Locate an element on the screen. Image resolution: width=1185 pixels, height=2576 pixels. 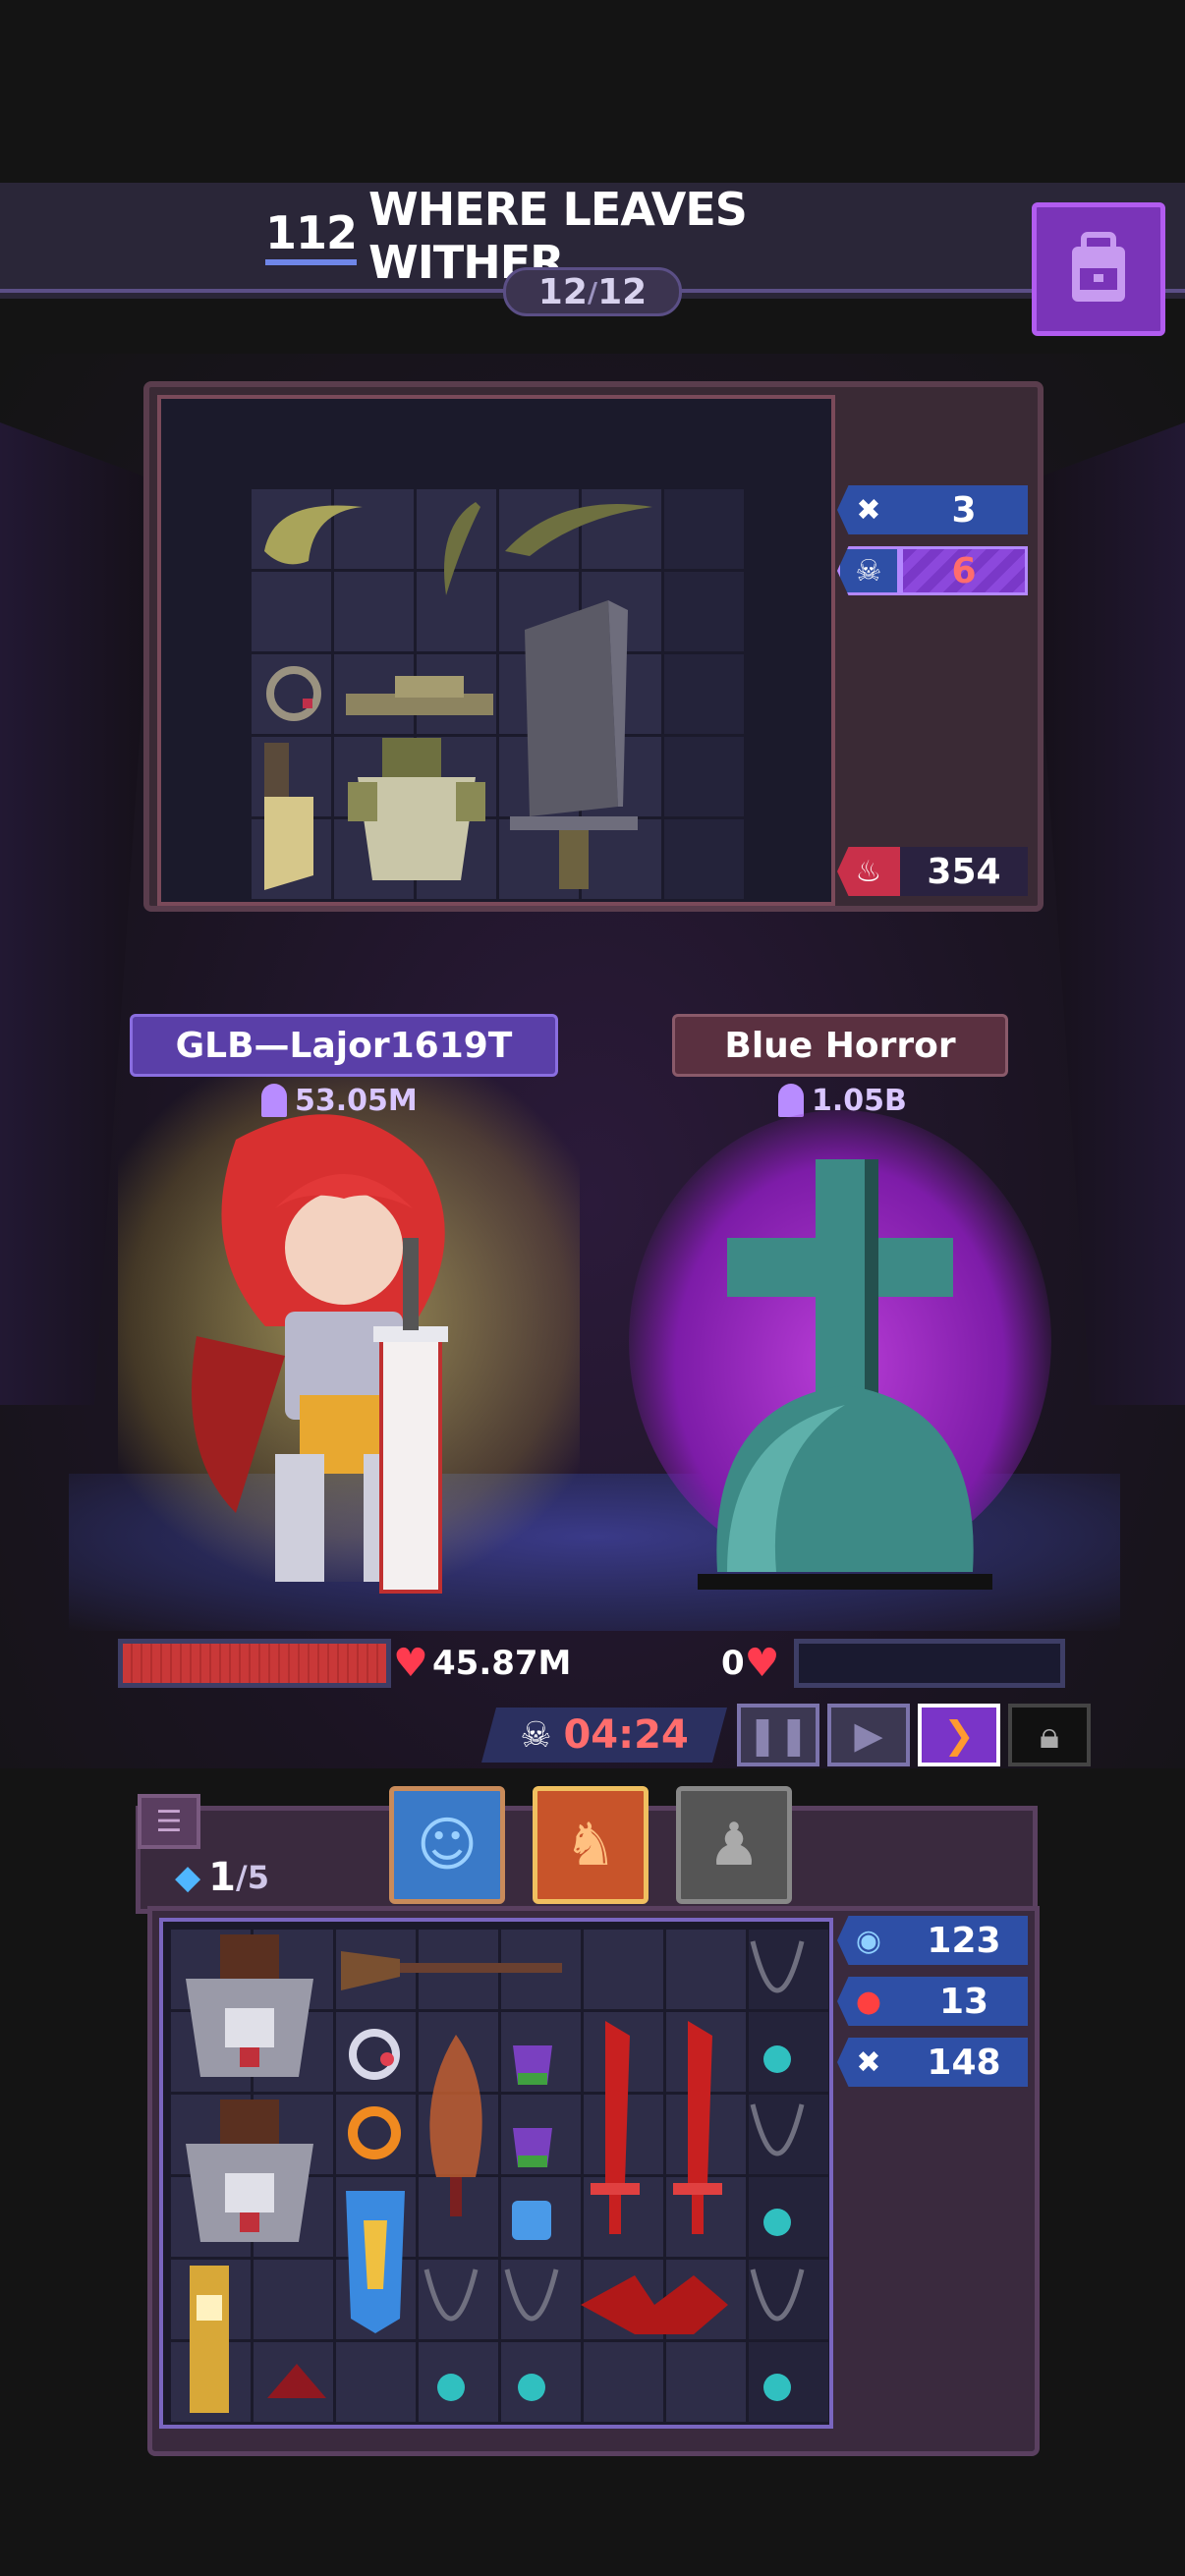
player-inventory-grid is located at coordinates (496, 2173).